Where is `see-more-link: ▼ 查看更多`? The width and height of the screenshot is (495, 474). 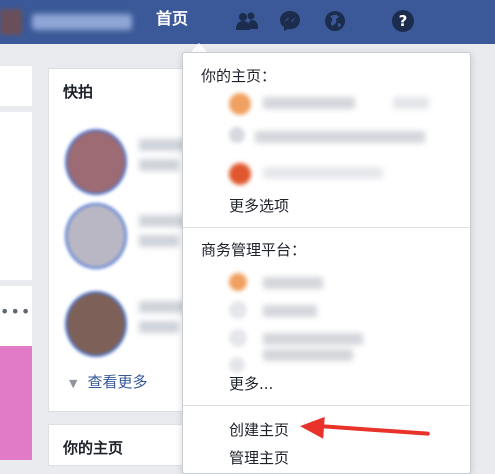
see-more-link: ▼ 查看更多 is located at coordinates (108, 381).